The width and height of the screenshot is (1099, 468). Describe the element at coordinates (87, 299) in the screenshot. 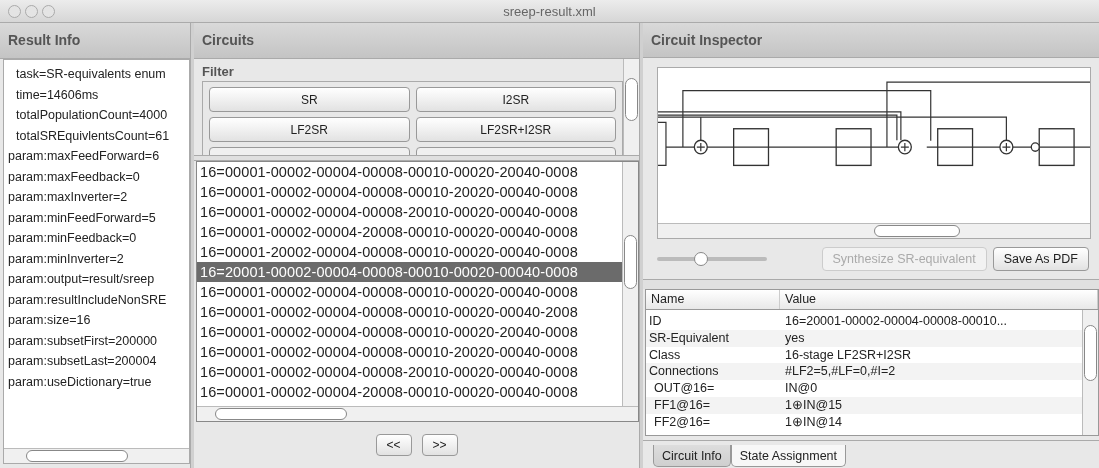

I see `result-info-item: param:resultIncludeNonSRE` at that location.